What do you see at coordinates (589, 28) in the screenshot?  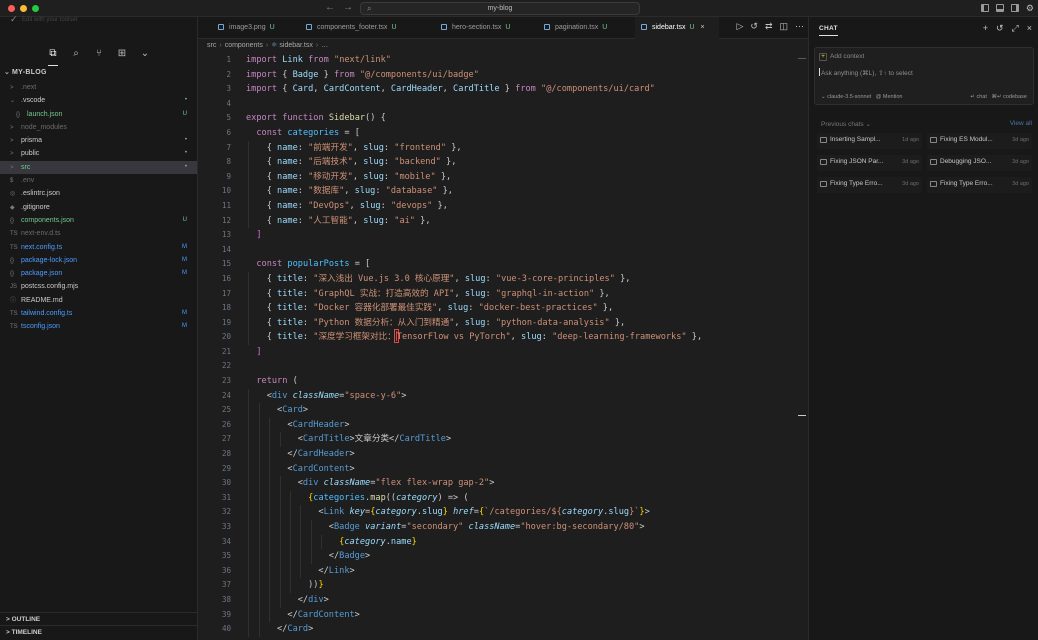 I see `tab-pagination: pagination.tsx U` at bounding box center [589, 28].